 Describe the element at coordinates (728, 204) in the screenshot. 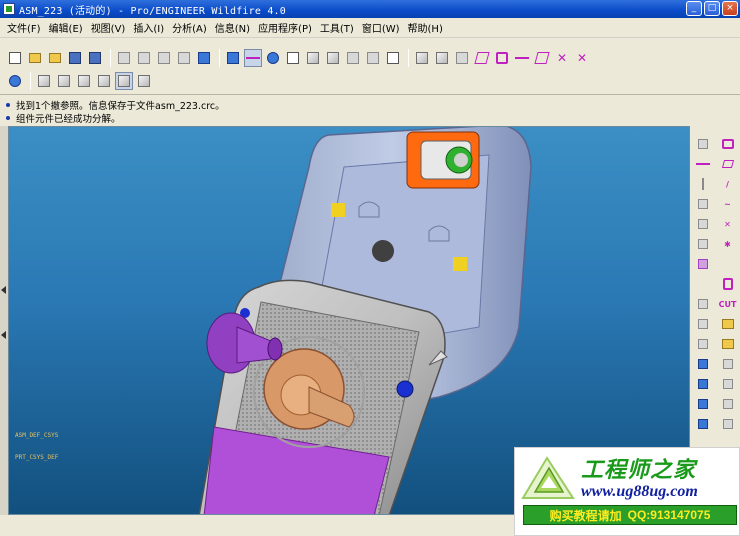

I see `wave-icon: ~` at that location.